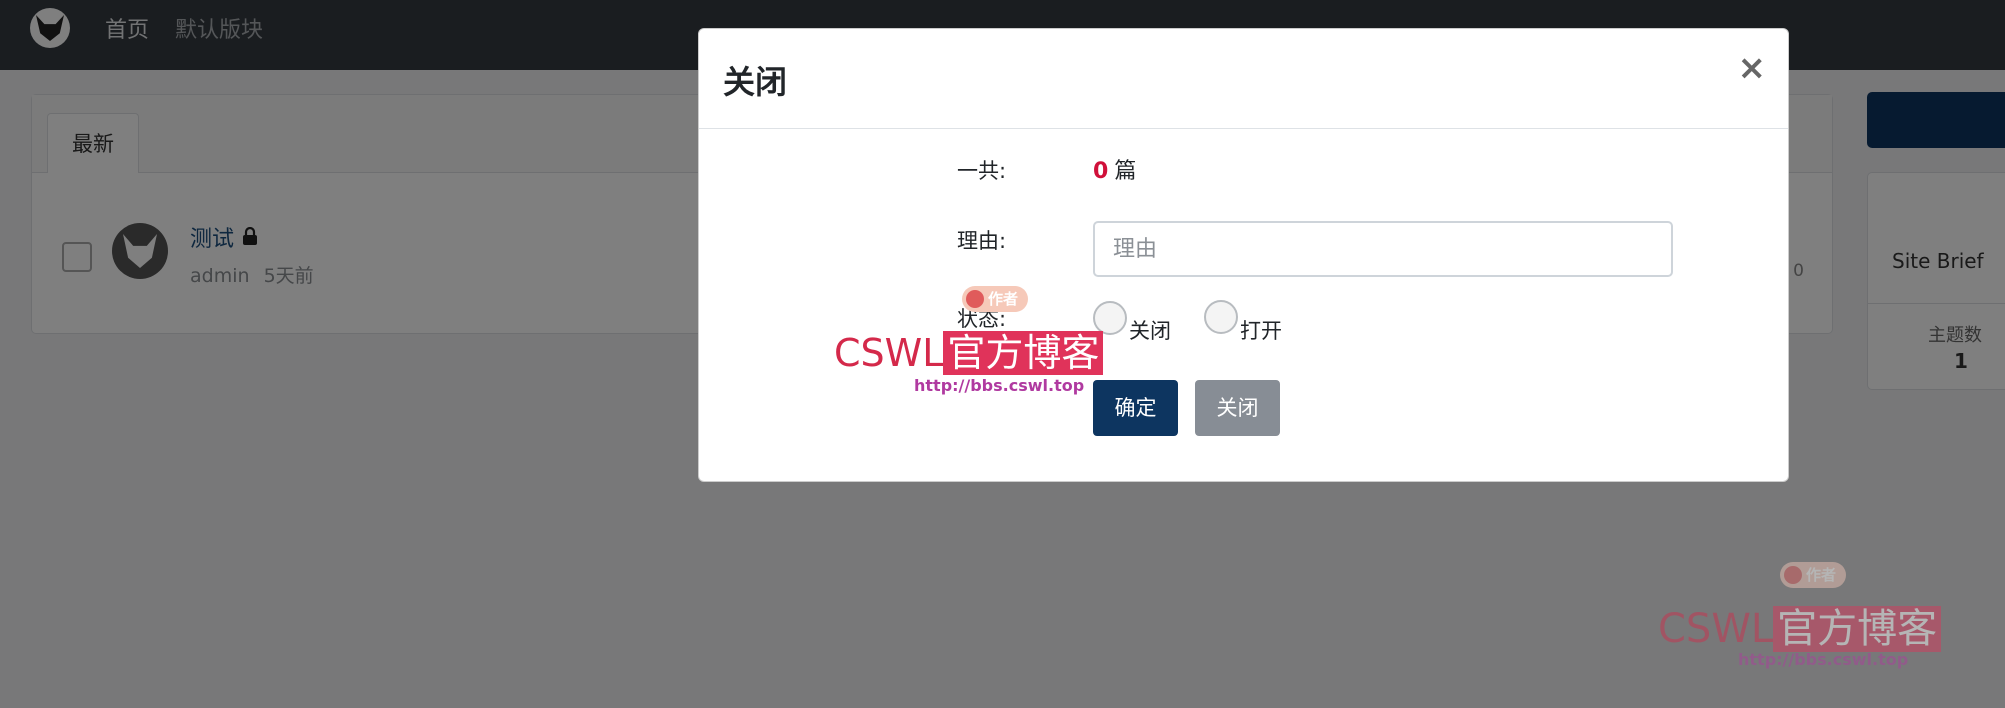 This screenshot has width=2005, height=708. Describe the element at coordinates (1243, 79) in the screenshot. I see `dialog-header: 关闭 ×` at that location.